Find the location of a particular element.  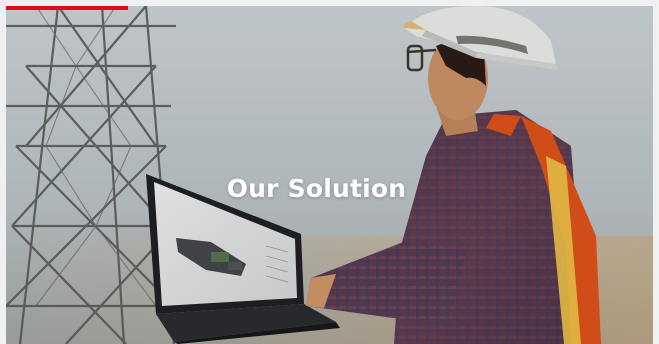

title-underline-bar is located at coordinates (67, 8).